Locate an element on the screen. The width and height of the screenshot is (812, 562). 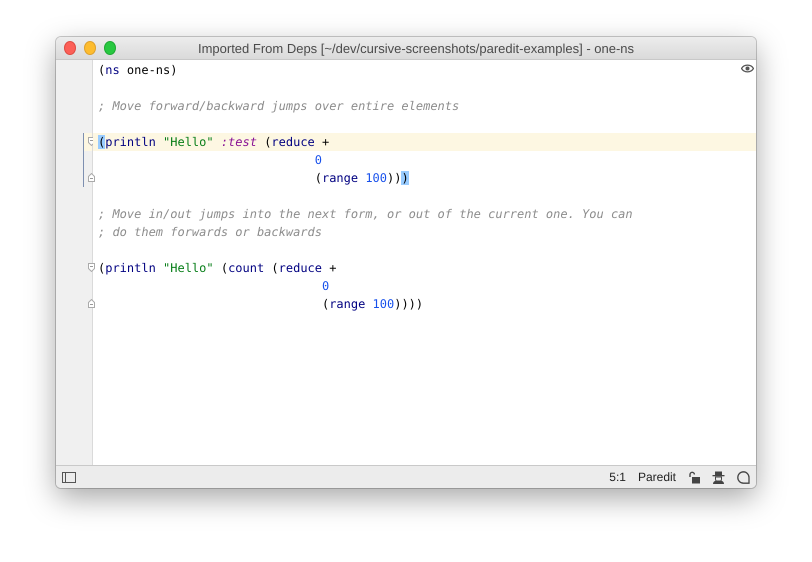
panel-toggle-icon is located at coordinates (69, 477).